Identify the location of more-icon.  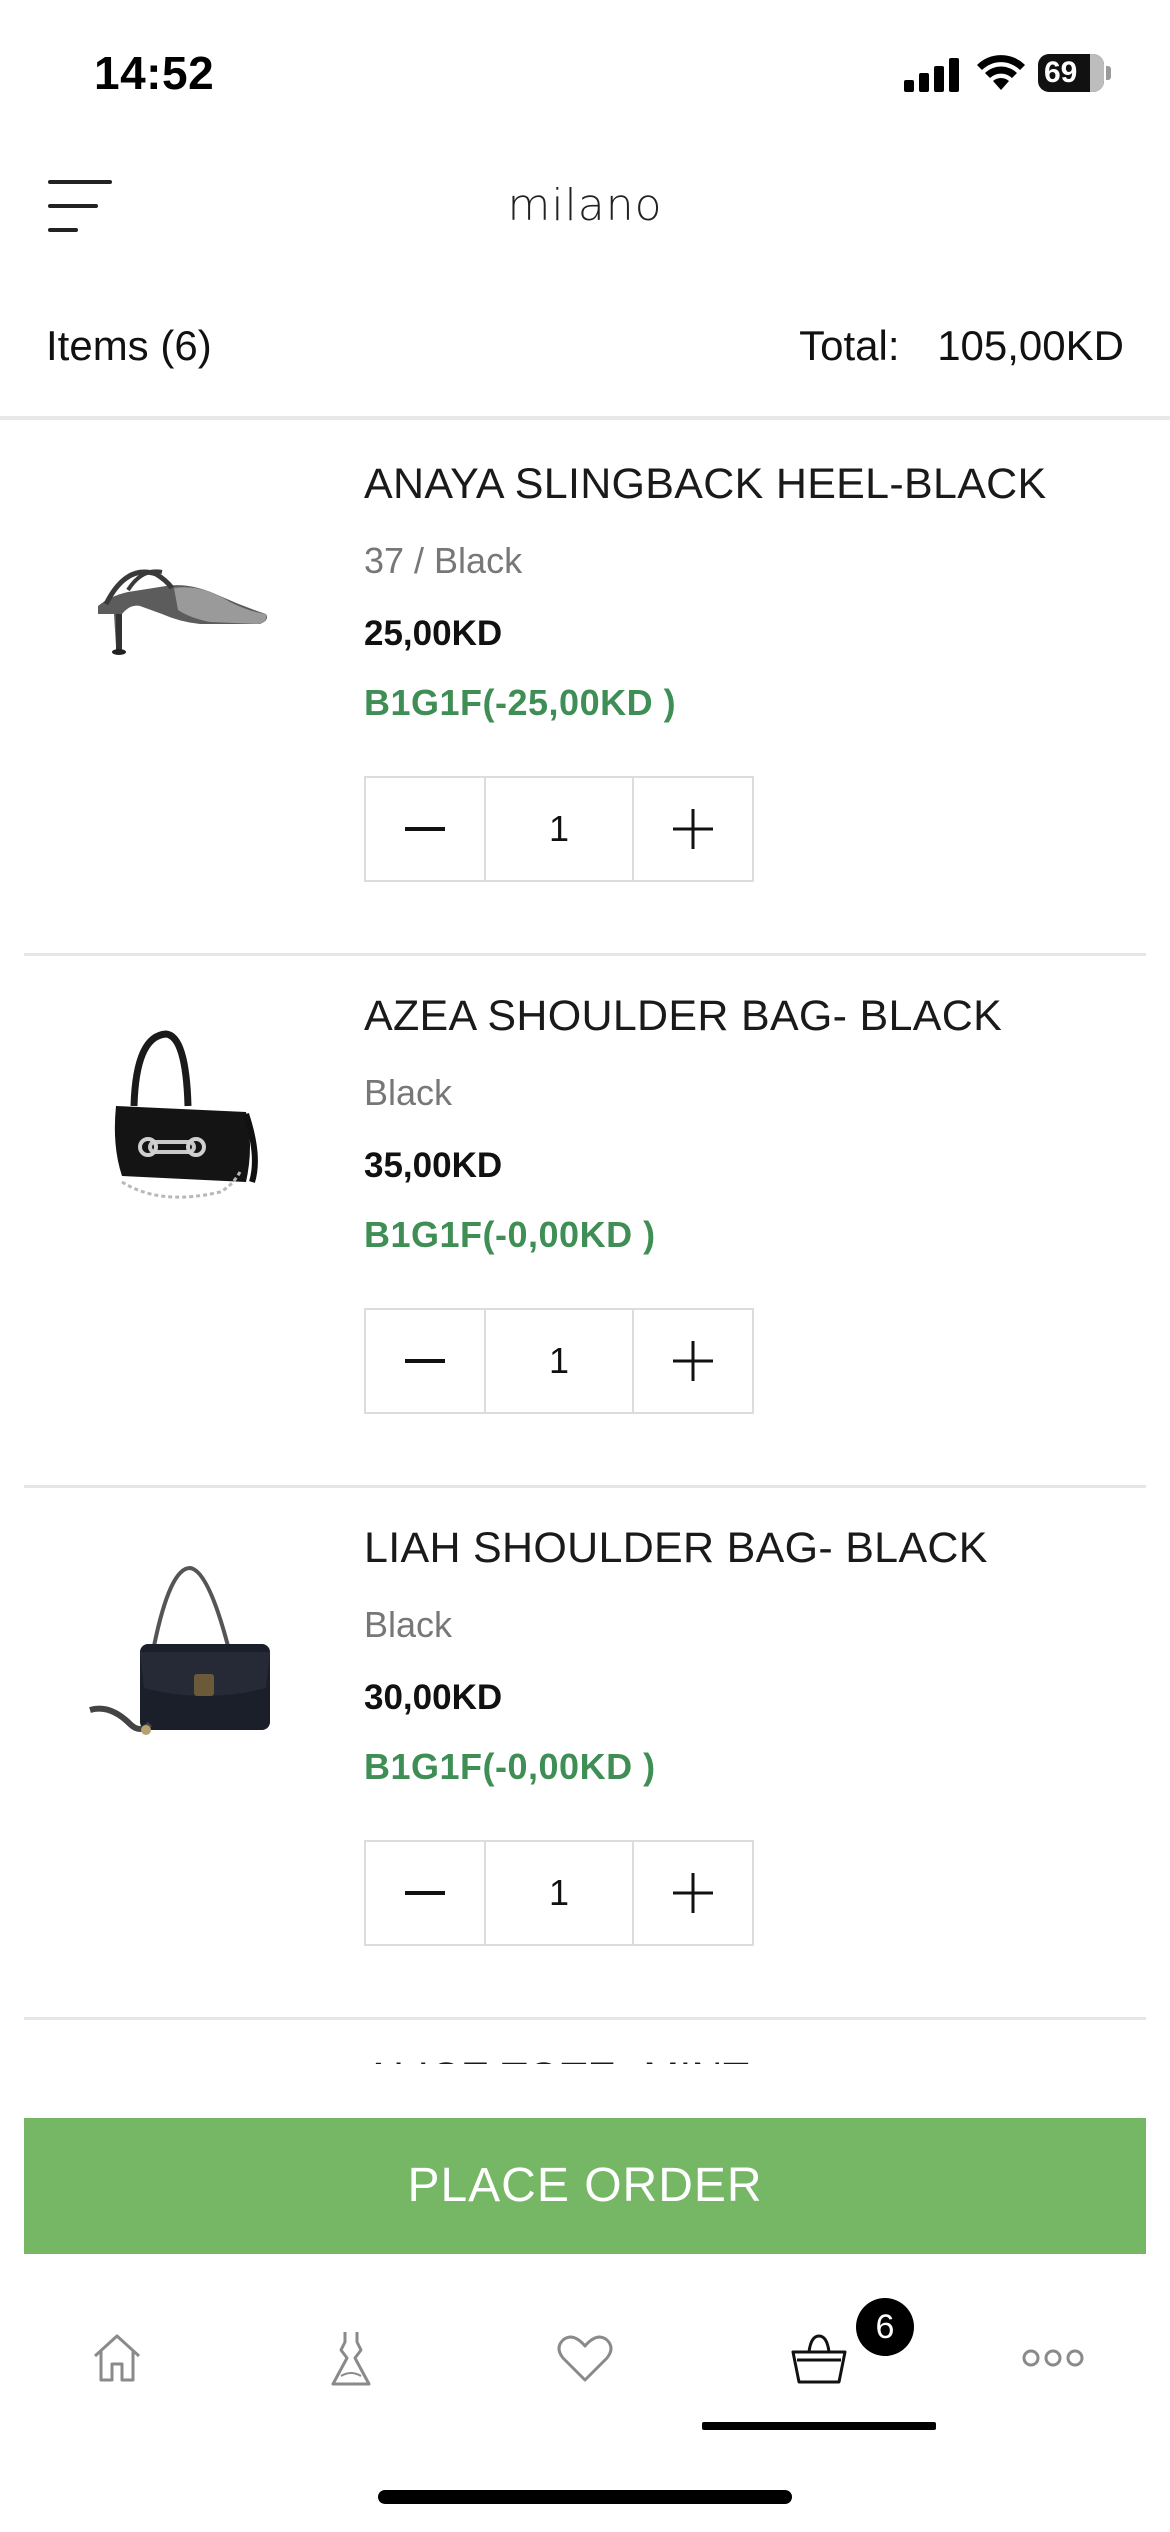
(1053, 2358).